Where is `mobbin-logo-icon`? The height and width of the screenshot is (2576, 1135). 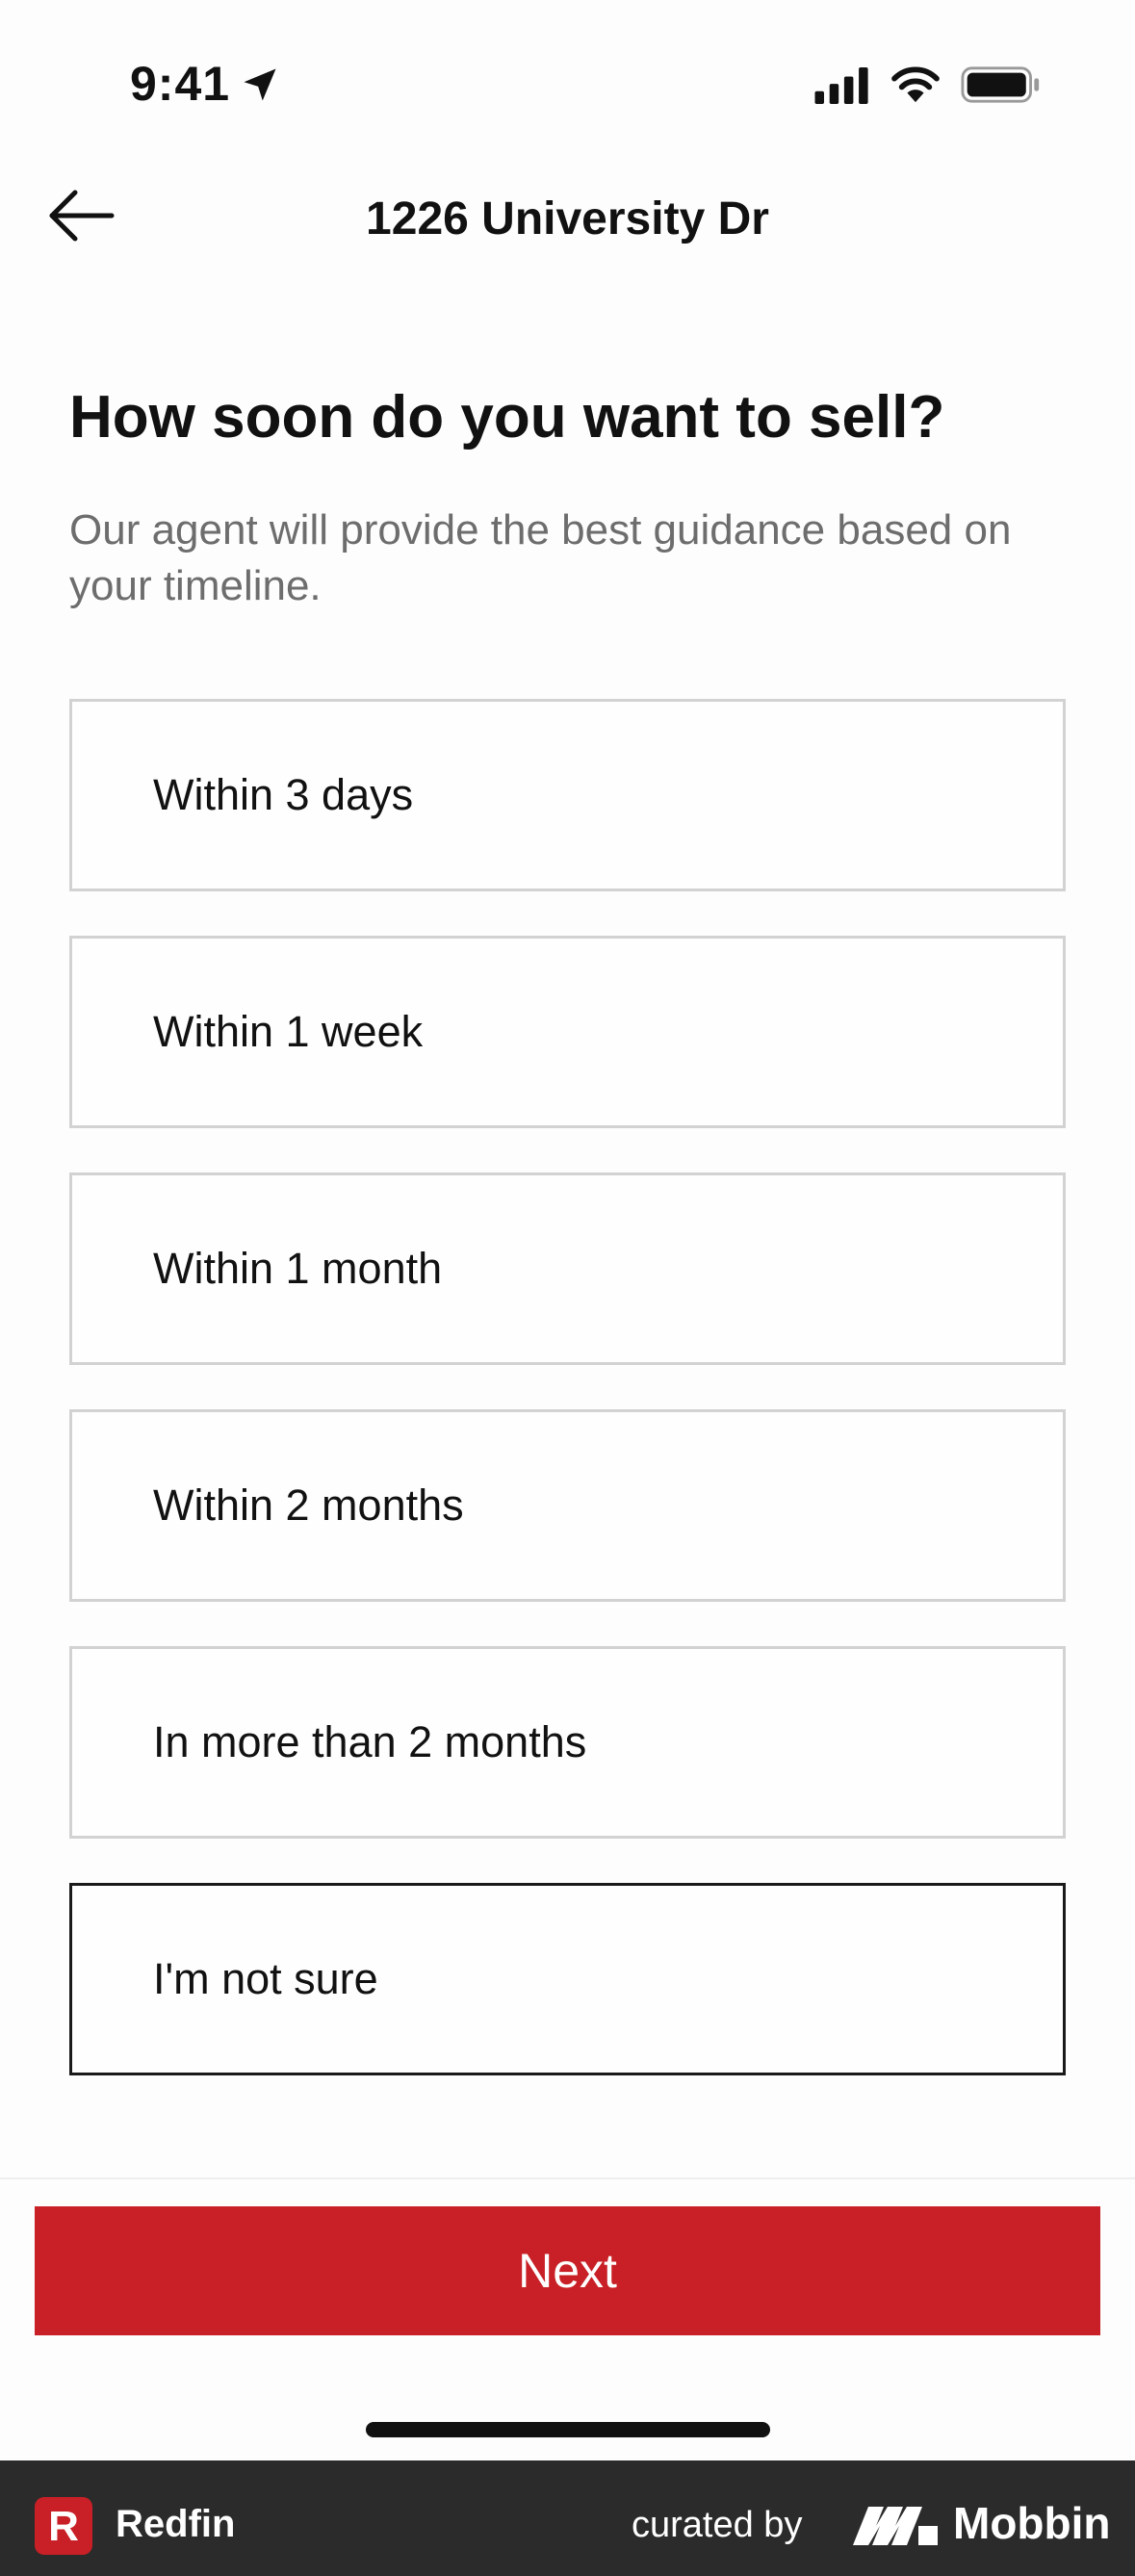
mobbin-logo-icon is located at coordinates (895, 2526).